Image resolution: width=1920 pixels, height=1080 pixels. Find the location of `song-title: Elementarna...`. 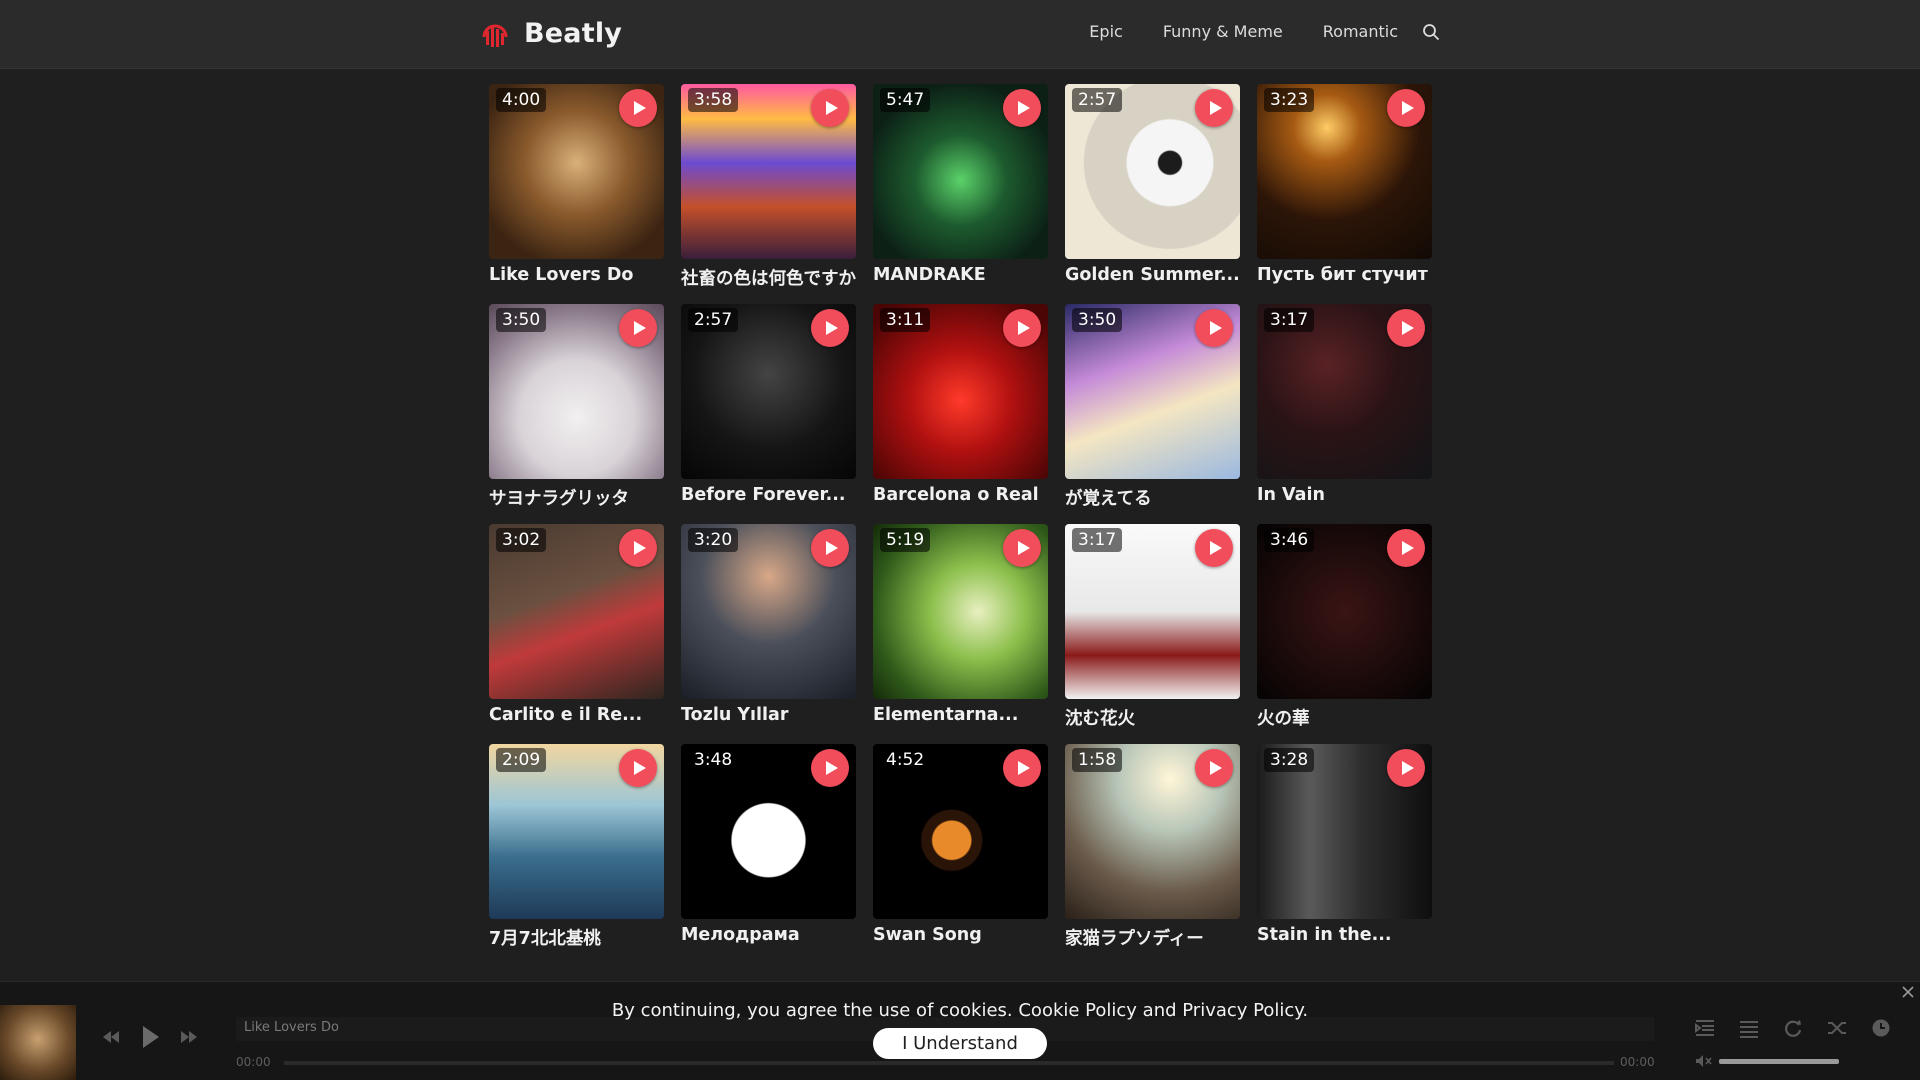

song-title: Elementarna... is located at coordinates (960, 715).